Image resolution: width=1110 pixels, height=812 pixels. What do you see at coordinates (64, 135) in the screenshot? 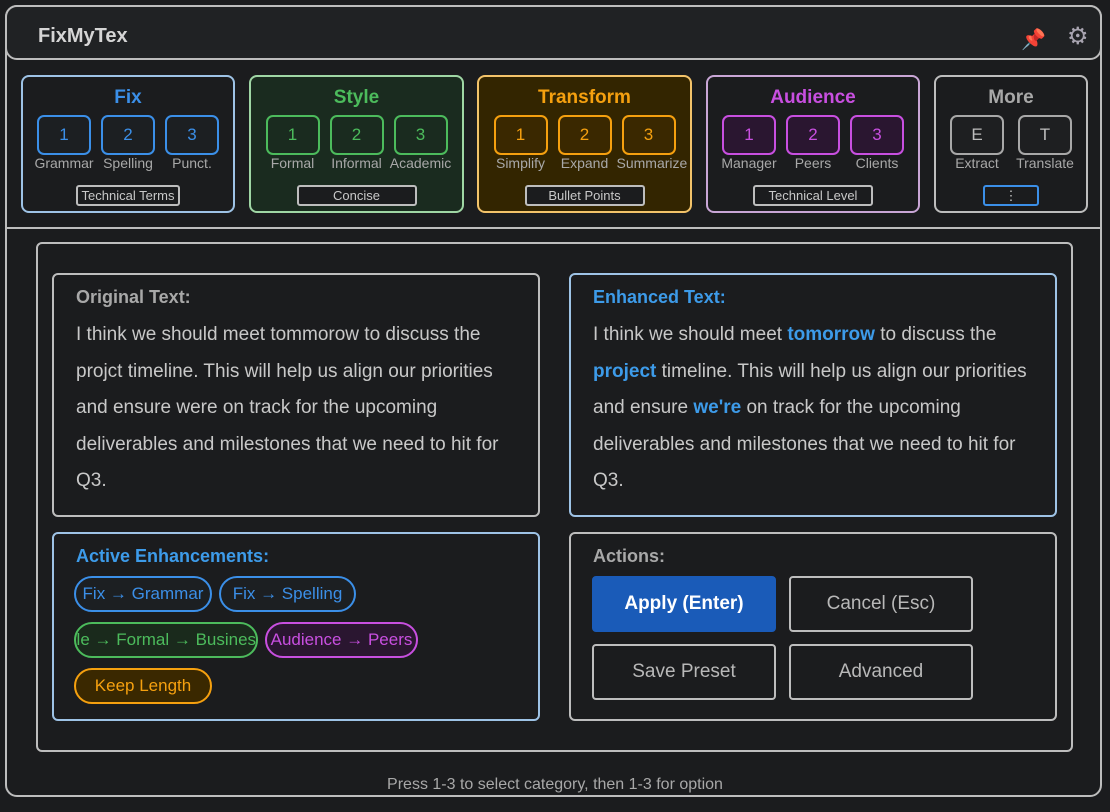
I see `option-key-fix-1: 1` at bounding box center [64, 135].